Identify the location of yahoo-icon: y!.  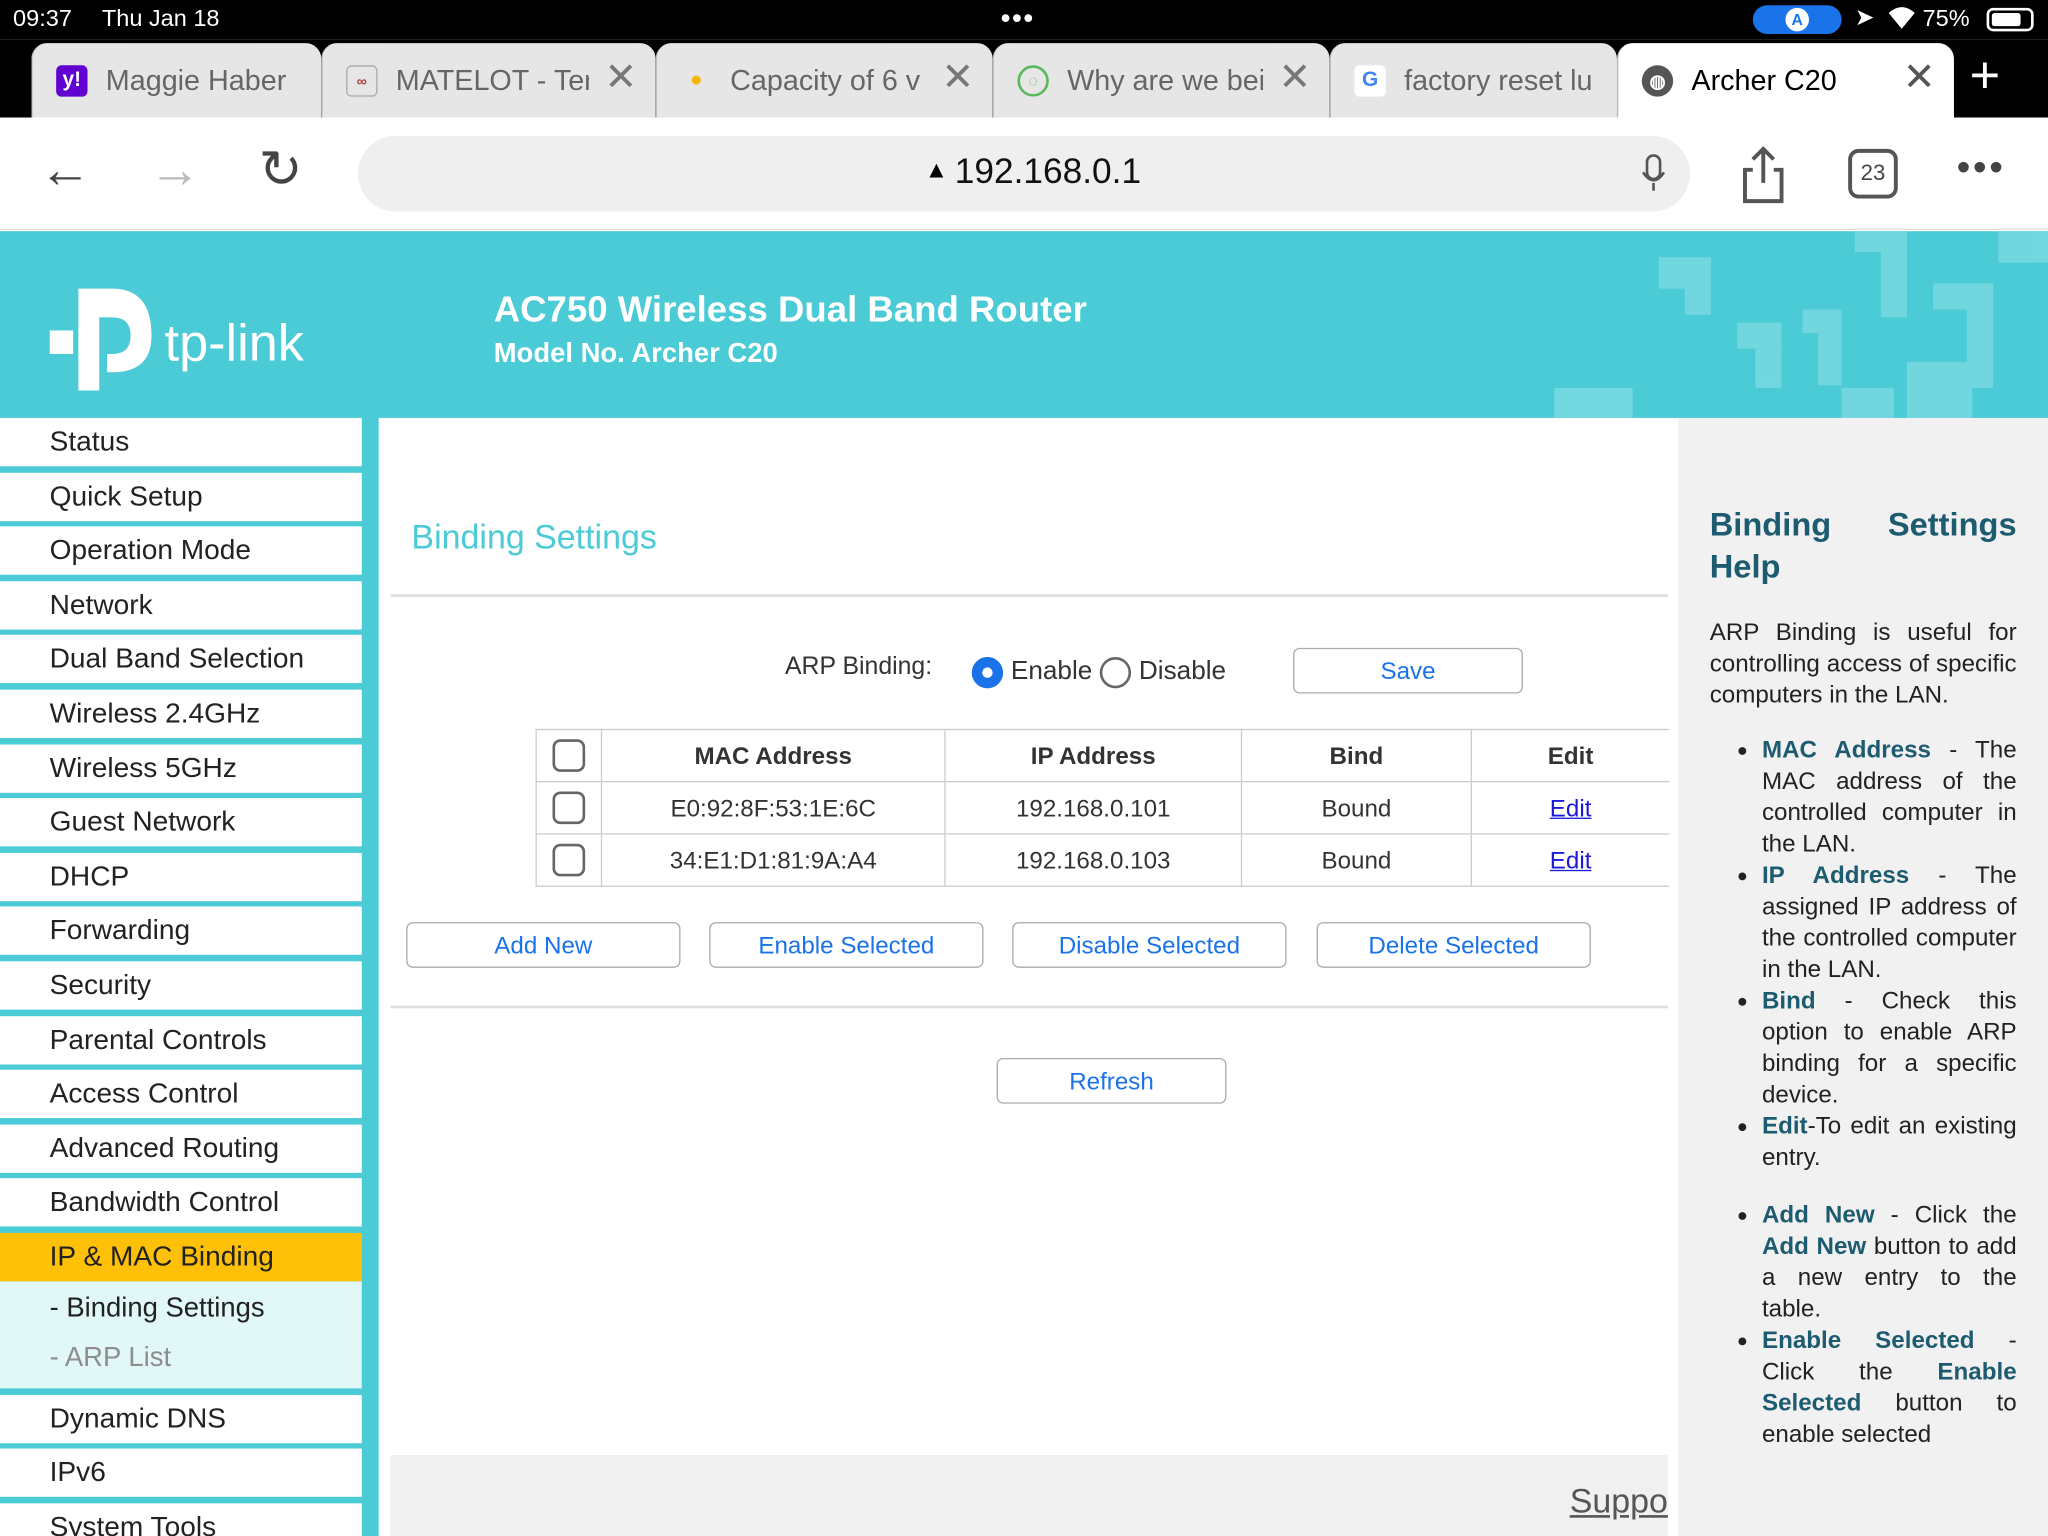
(72, 81).